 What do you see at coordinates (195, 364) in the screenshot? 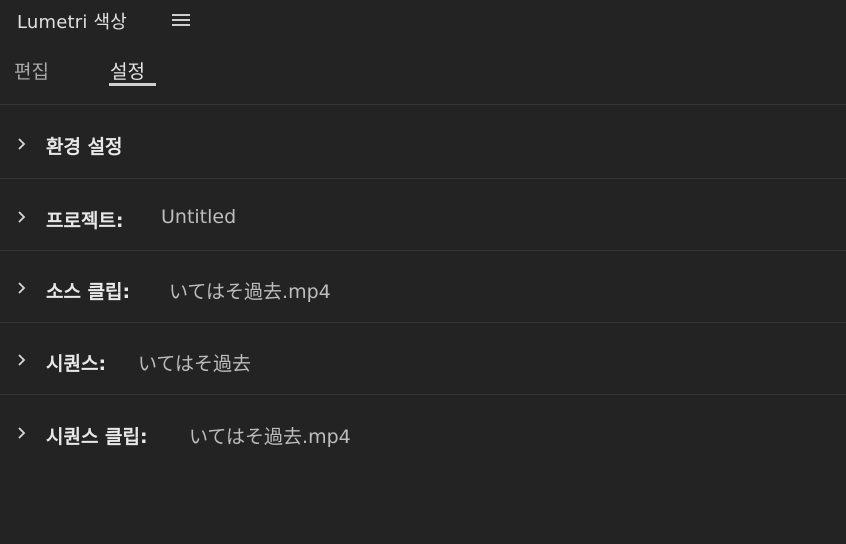
I see `sequence-value: いてはそ過去` at bounding box center [195, 364].